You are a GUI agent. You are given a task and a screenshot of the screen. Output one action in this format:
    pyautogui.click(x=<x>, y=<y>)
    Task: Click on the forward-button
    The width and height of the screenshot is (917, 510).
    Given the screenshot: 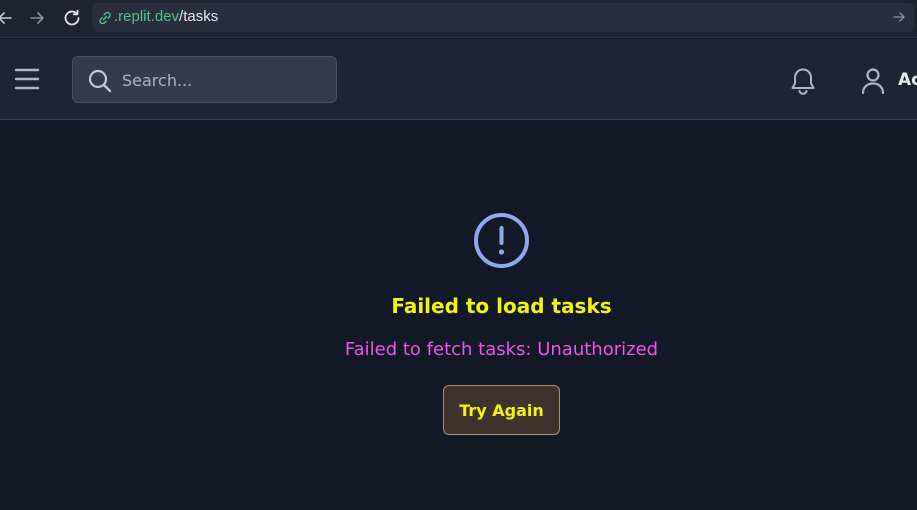 What is the action you would take?
    pyautogui.click(x=37, y=18)
    